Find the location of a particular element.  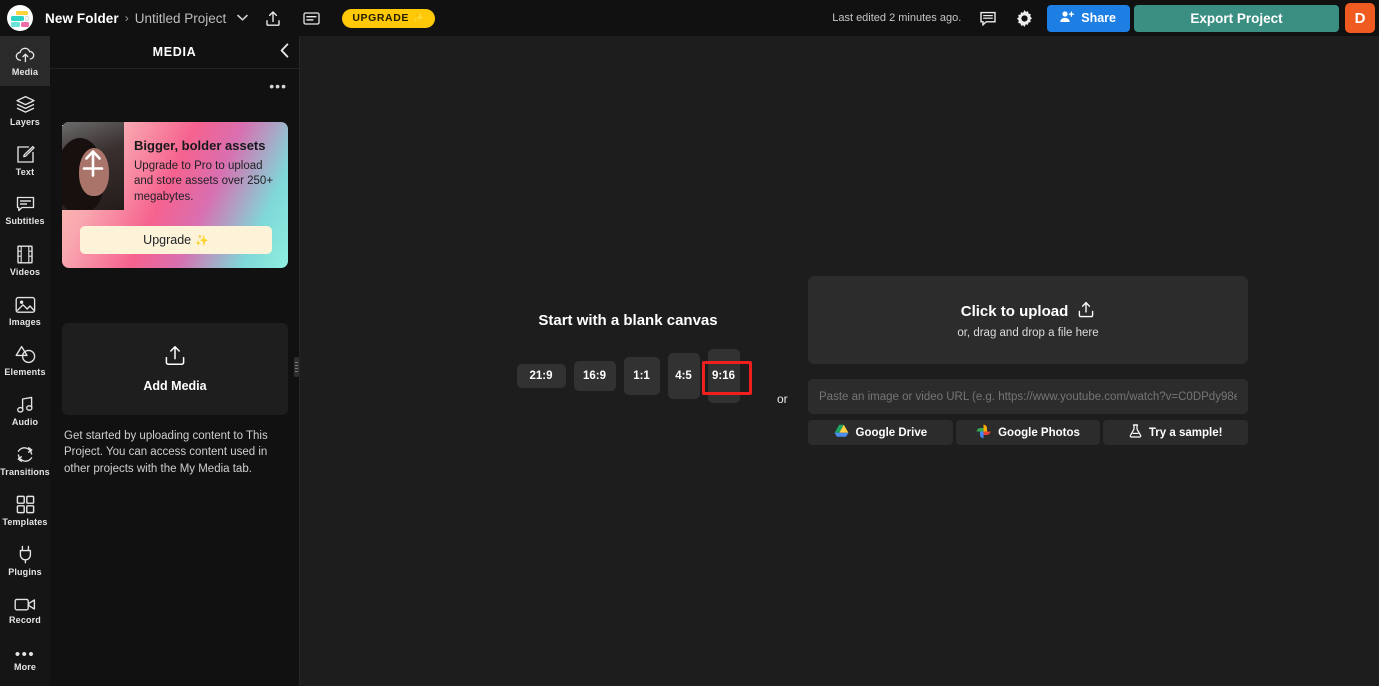

gear-icon is located at coordinates (1024, 18).